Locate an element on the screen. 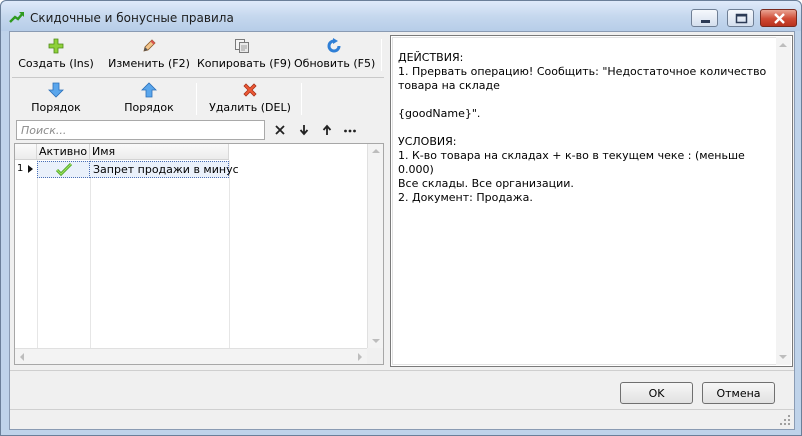 Image resolution: width=802 pixels, height=436 pixels. trend-arrow-icon is located at coordinates (16, 17).